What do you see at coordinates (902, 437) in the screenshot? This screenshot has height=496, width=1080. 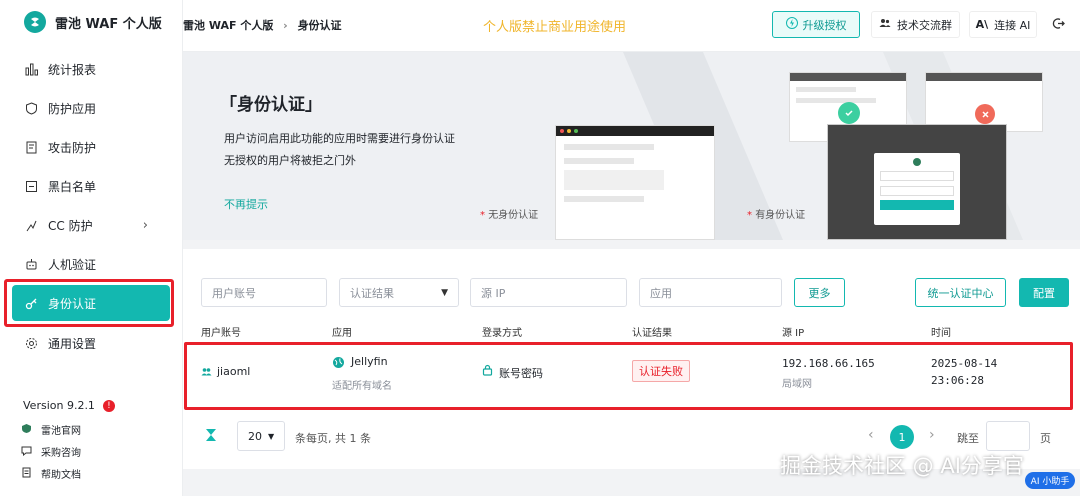 I see `page-1-button: 1` at bounding box center [902, 437].